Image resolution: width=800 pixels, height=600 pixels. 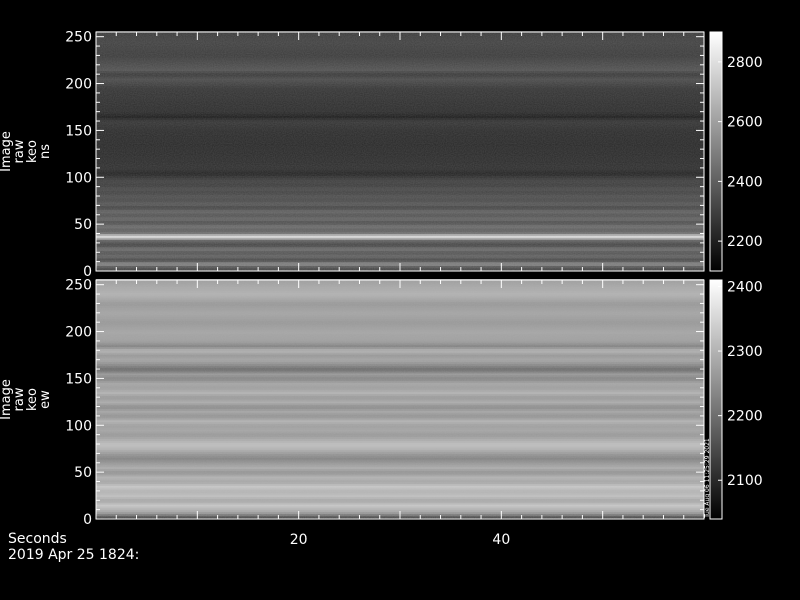 What do you see at coordinates (745, 63) in the screenshot?
I see `colorbar-tick-label: 2800` at bounding box center [745, 63].